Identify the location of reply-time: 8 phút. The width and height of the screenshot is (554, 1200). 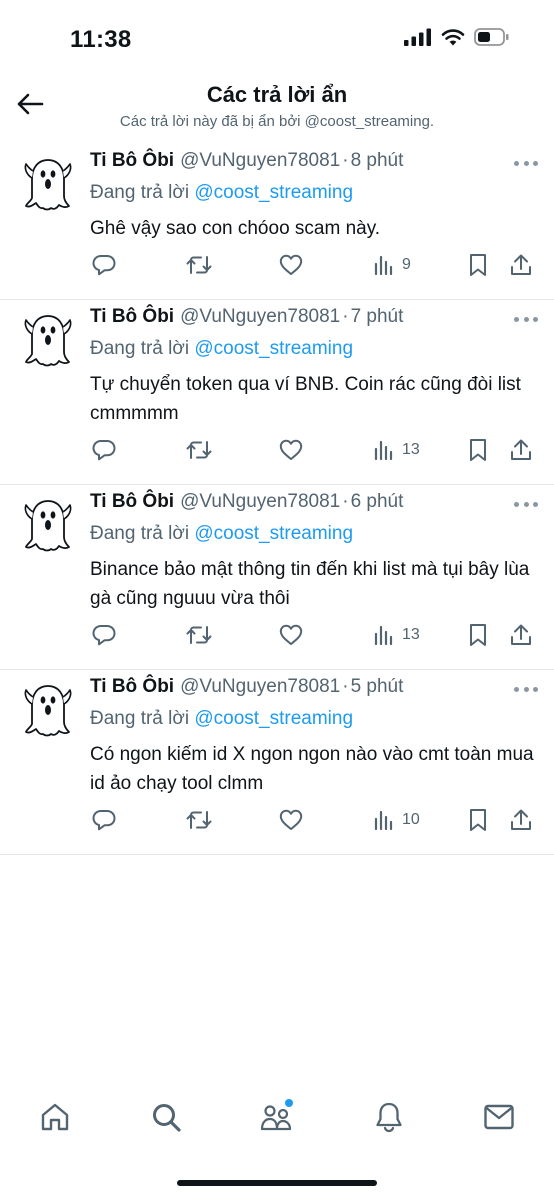
(377, 160).